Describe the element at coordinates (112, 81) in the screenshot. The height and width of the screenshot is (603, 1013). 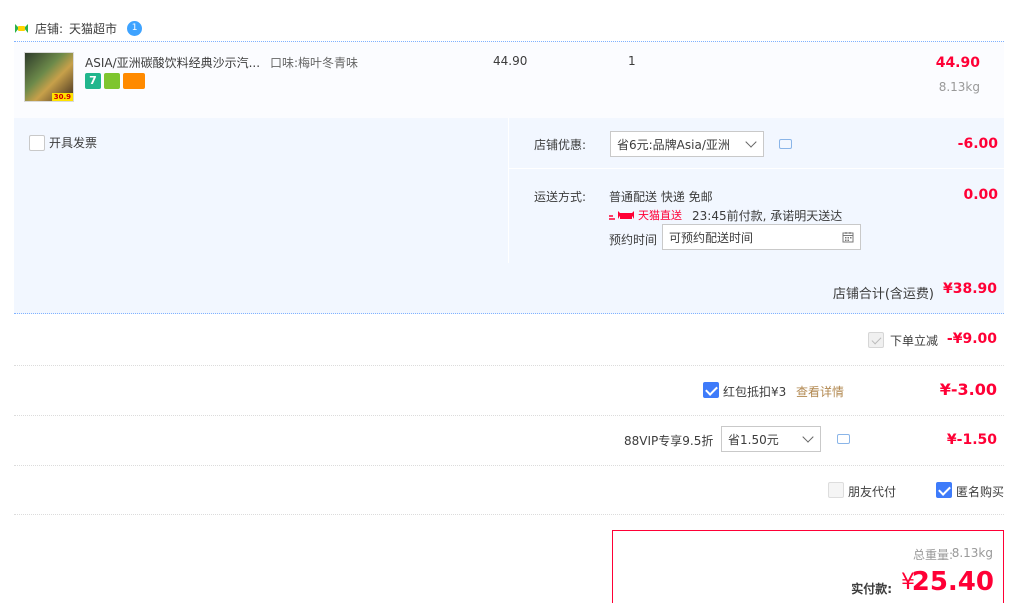
I see `guarantee-icon` at that location.